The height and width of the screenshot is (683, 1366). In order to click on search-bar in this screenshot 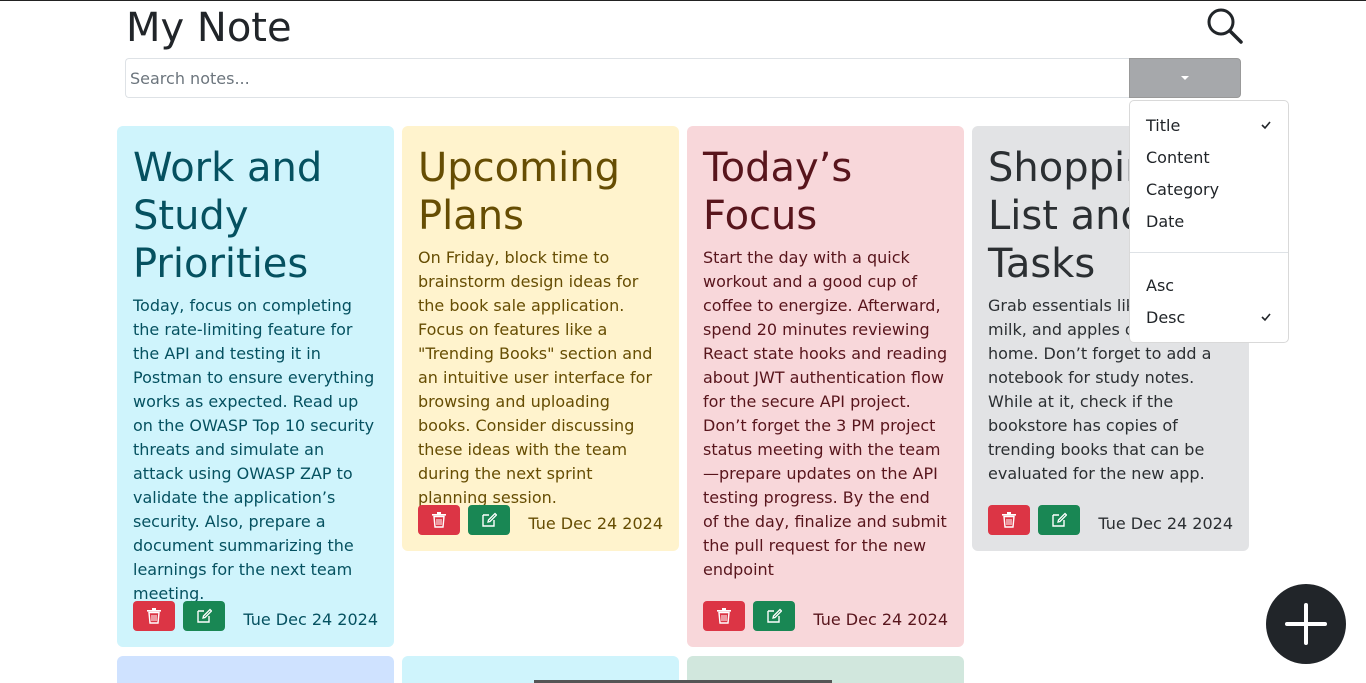, I will do `click(683, 78)`.